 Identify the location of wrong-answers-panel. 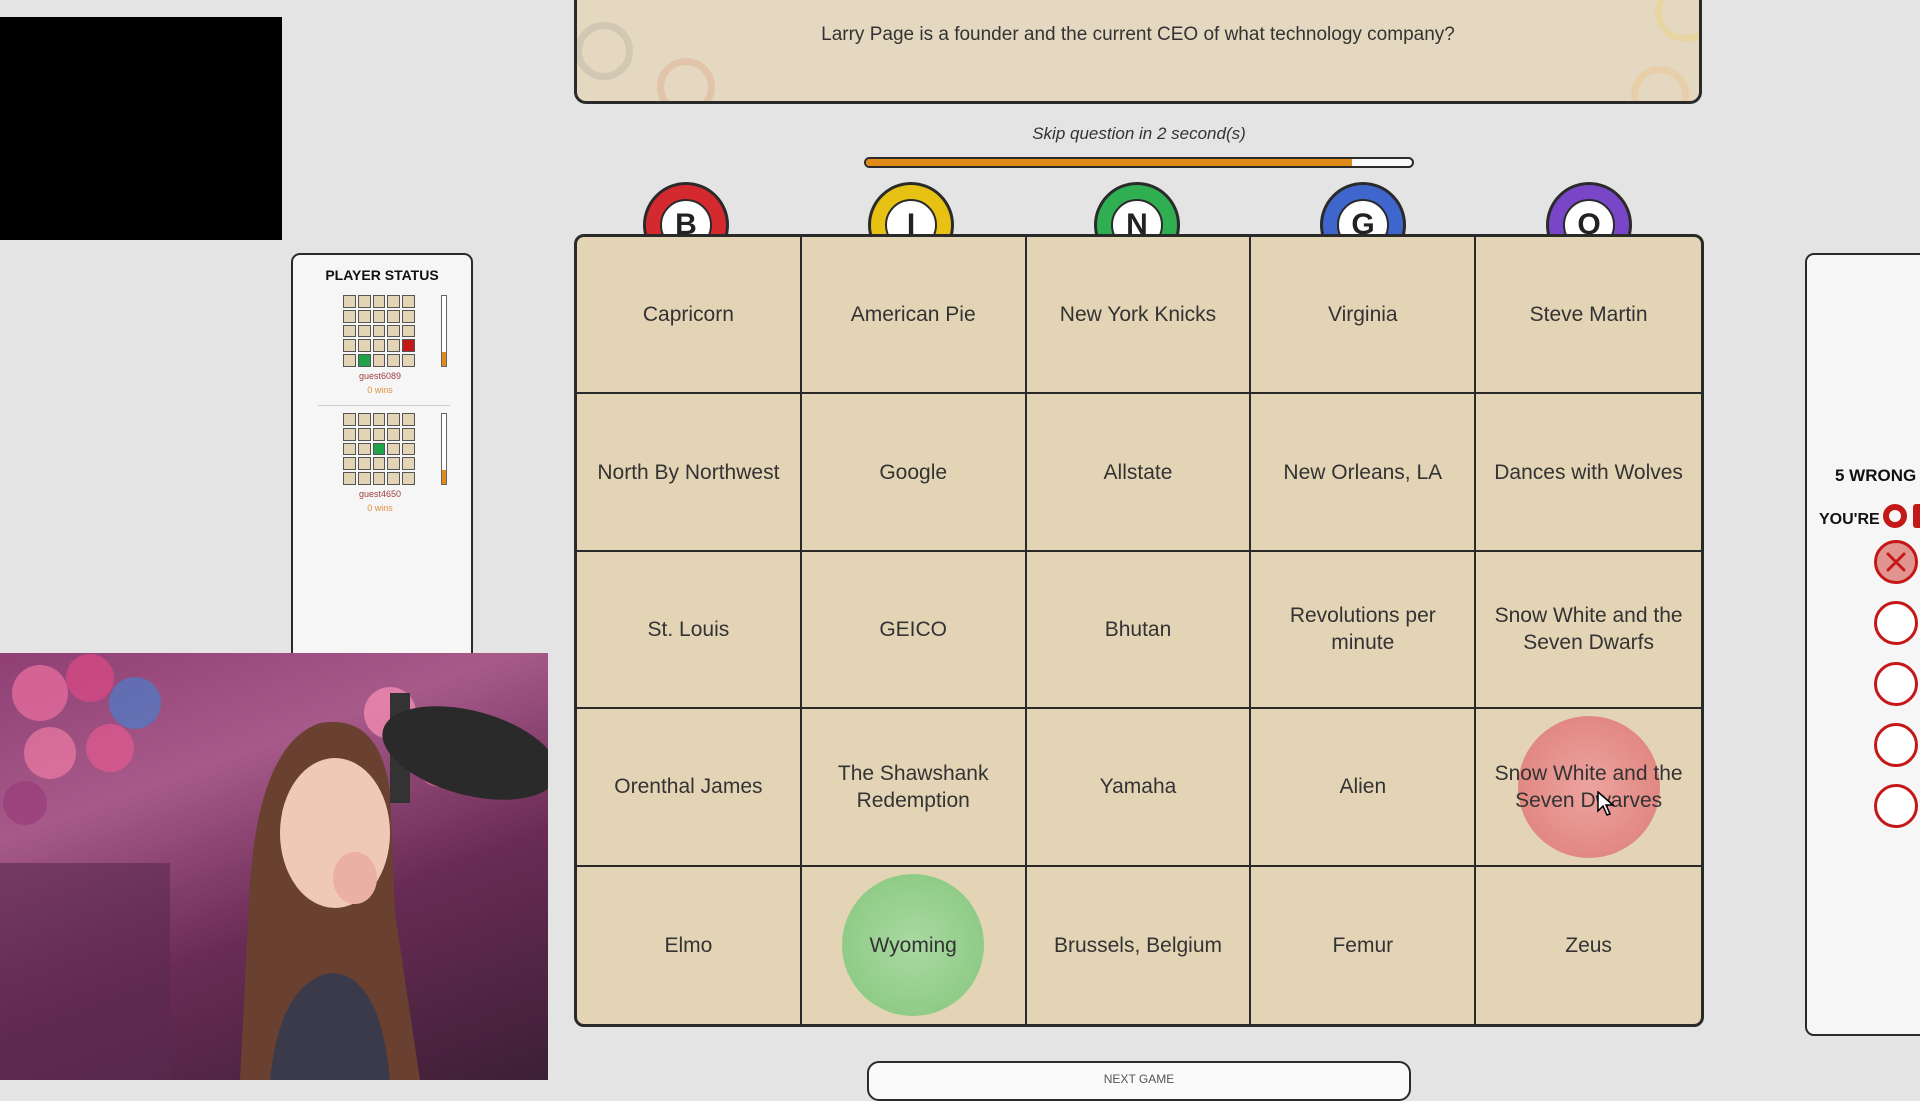
(1862, 644).